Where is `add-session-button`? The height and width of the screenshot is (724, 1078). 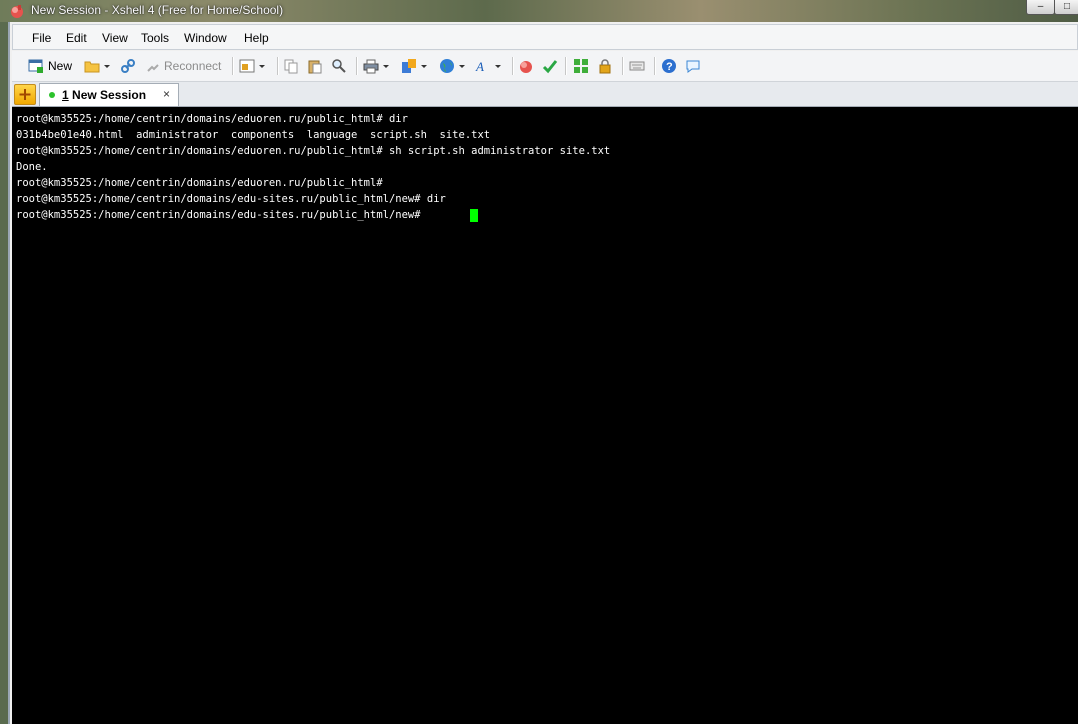 add-session-button is located at coordinates (25, 94).